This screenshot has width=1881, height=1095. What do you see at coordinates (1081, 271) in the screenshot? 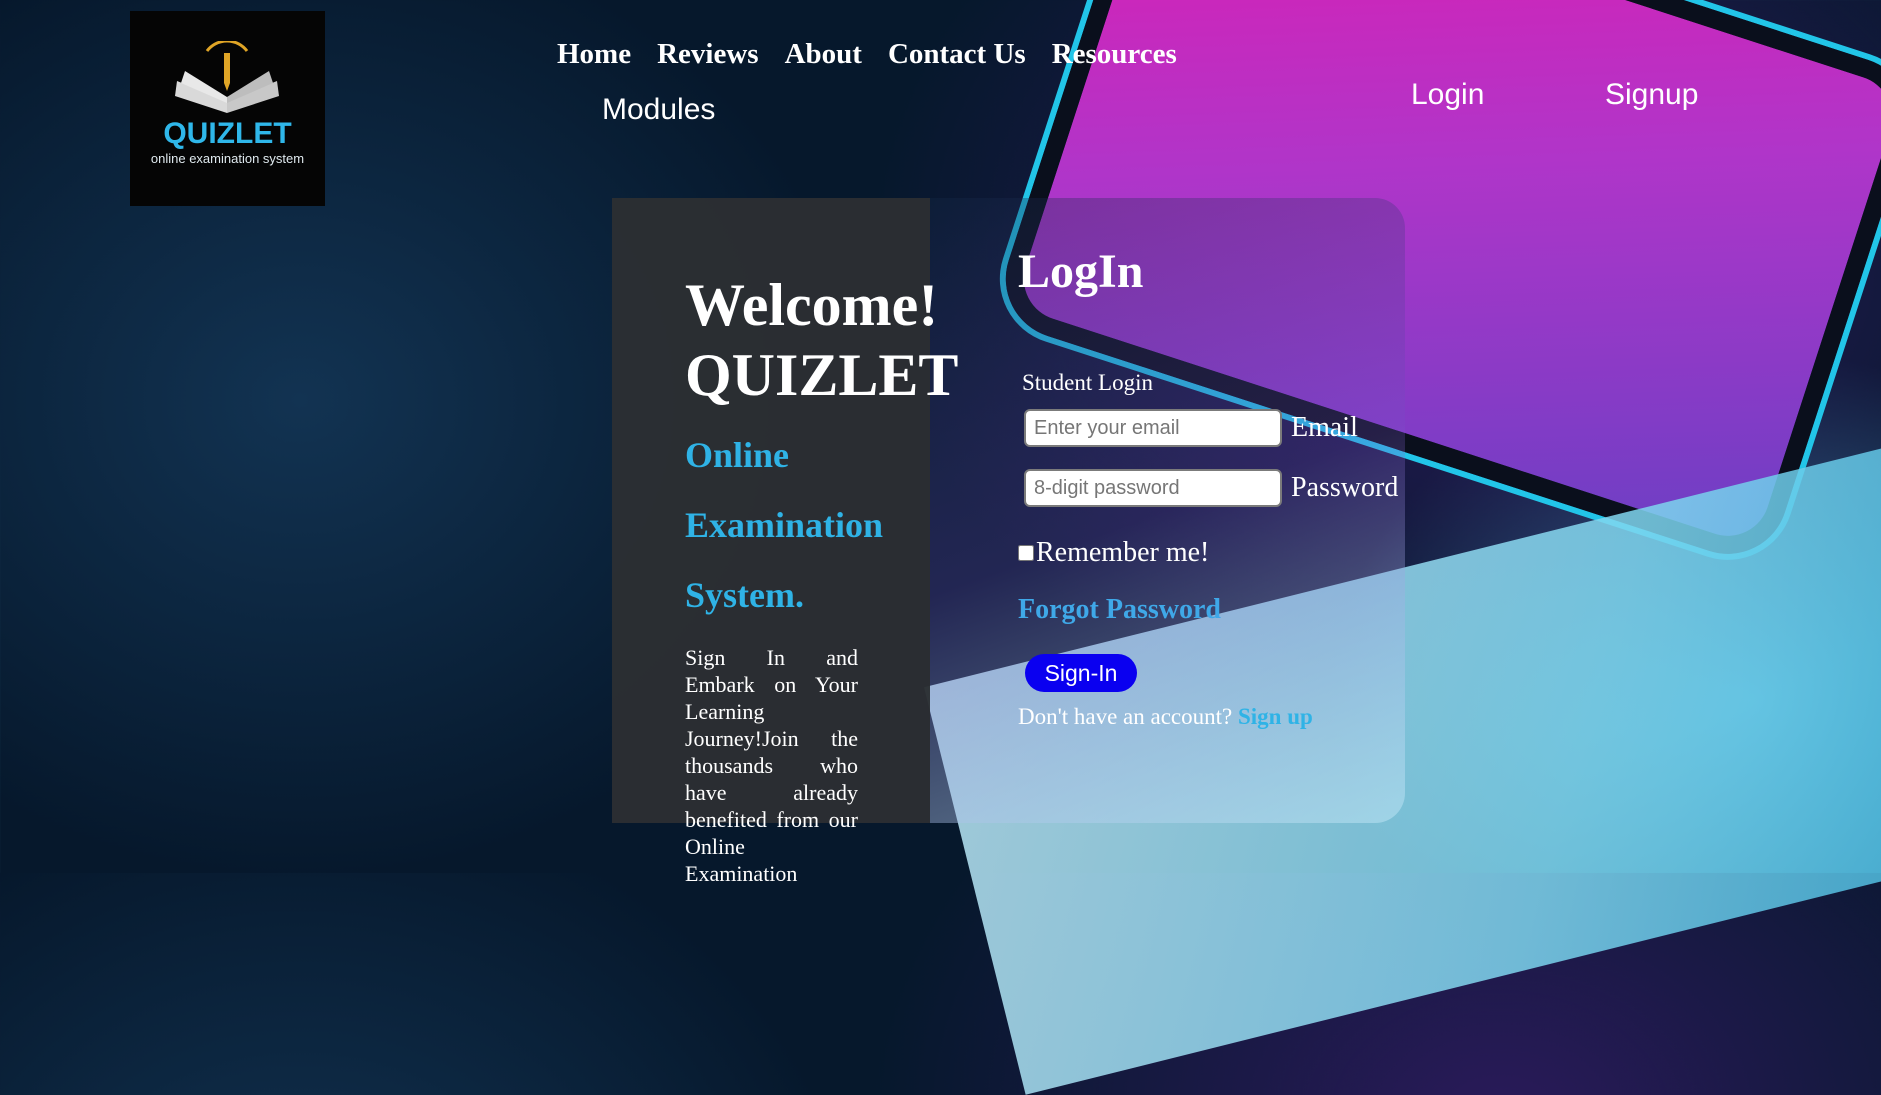
I see `login-title: LogIn` at bounding box center [1081, 271].